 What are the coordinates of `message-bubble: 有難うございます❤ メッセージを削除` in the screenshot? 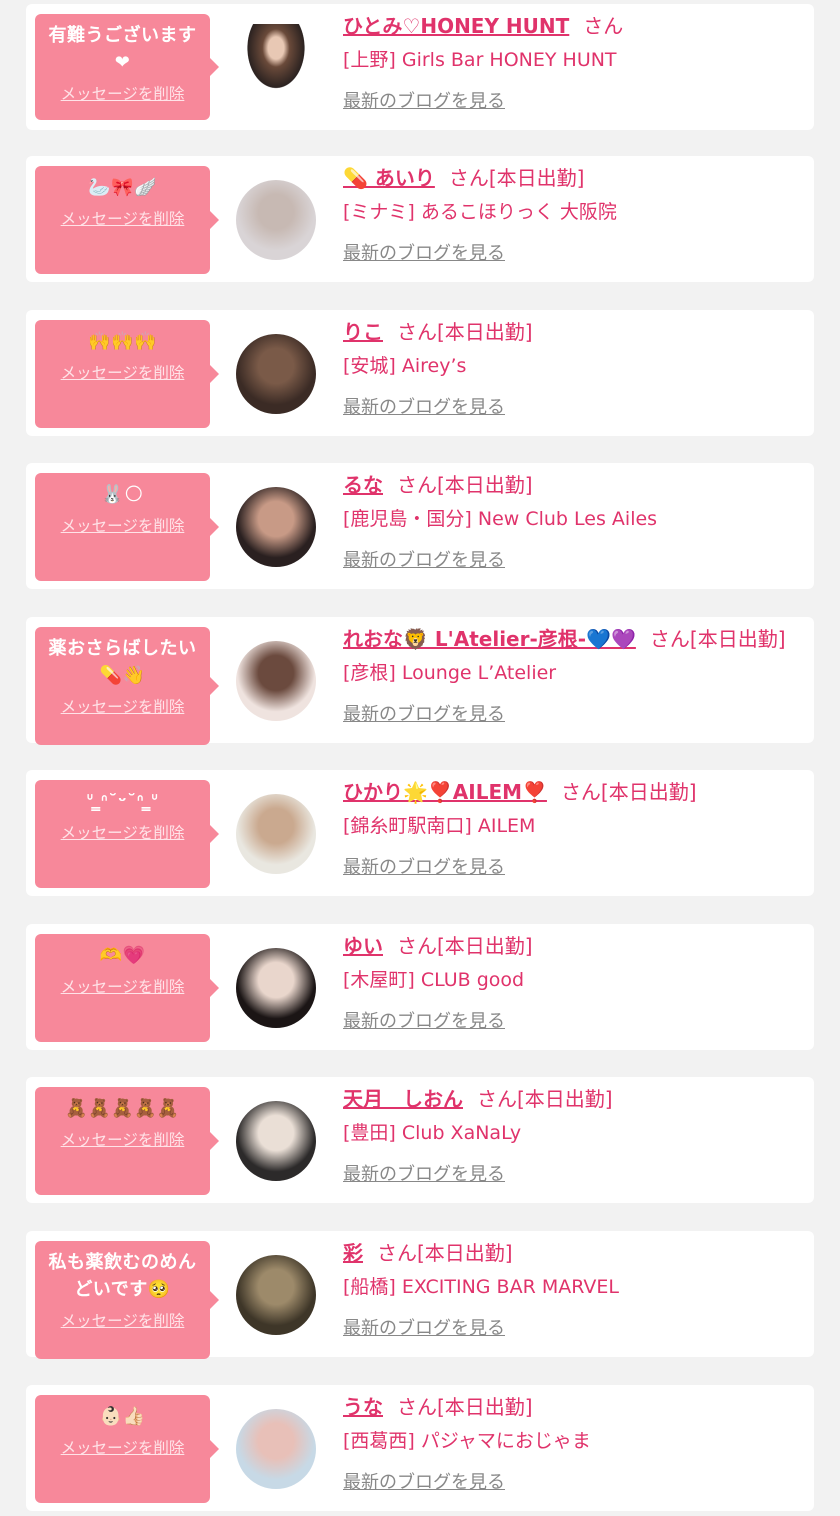 It's located at (127, 67).